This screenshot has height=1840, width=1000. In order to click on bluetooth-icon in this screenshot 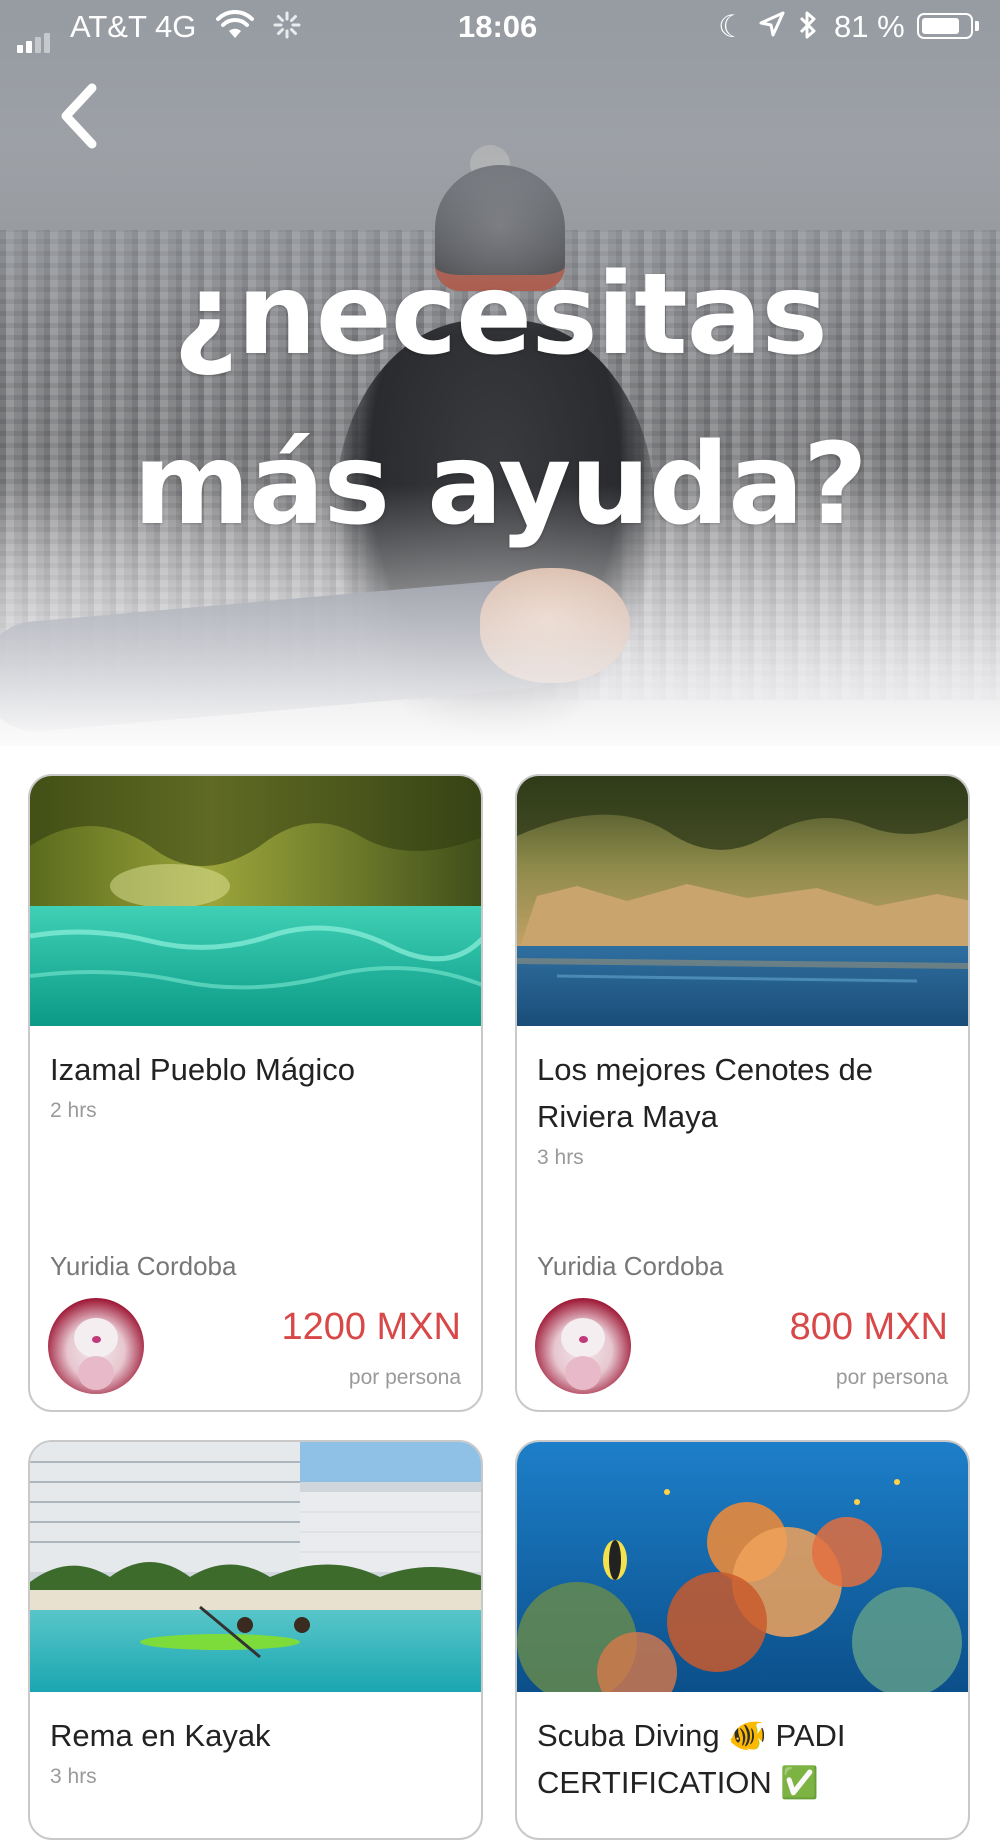, I will do `click(808, 29)`.